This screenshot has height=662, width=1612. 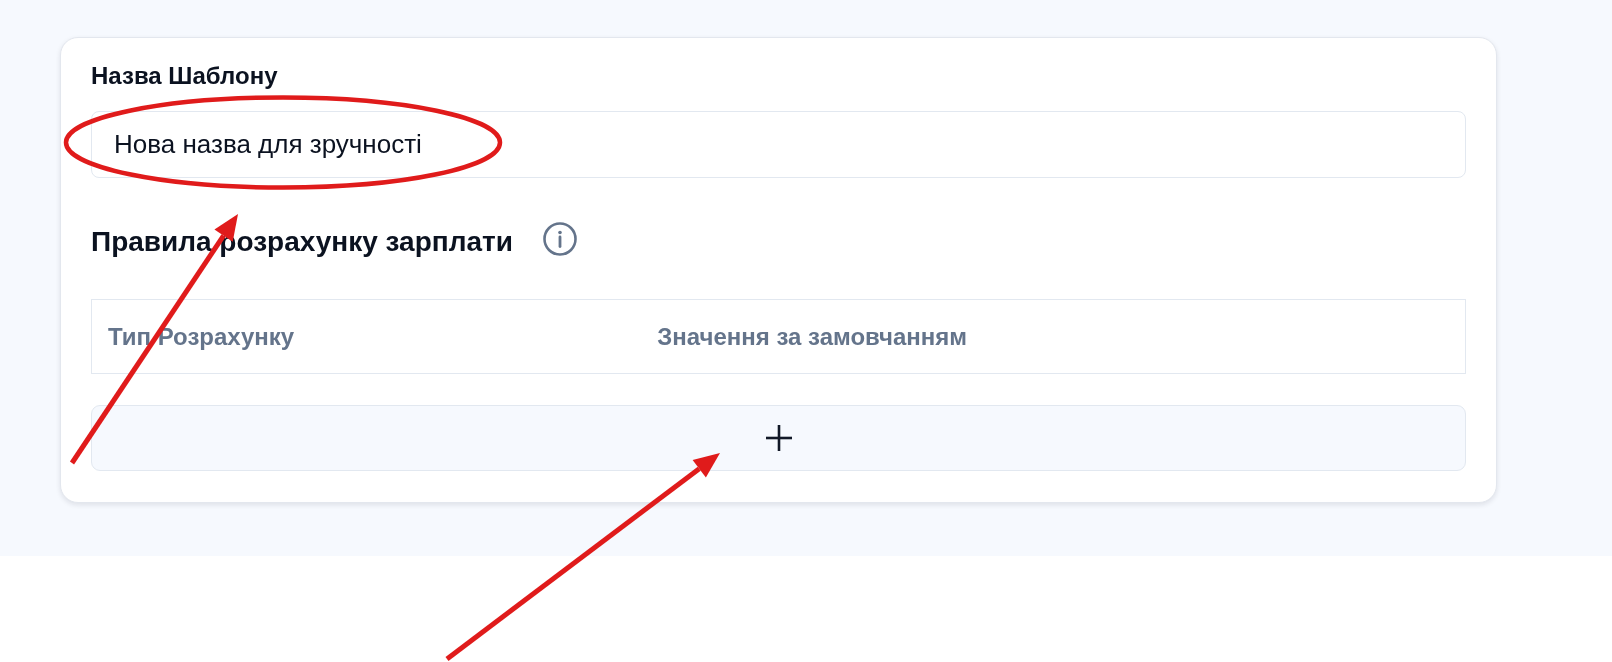 I want to click on section-heading: Правила розрахунку зарплати, so click(x=302, y=242).